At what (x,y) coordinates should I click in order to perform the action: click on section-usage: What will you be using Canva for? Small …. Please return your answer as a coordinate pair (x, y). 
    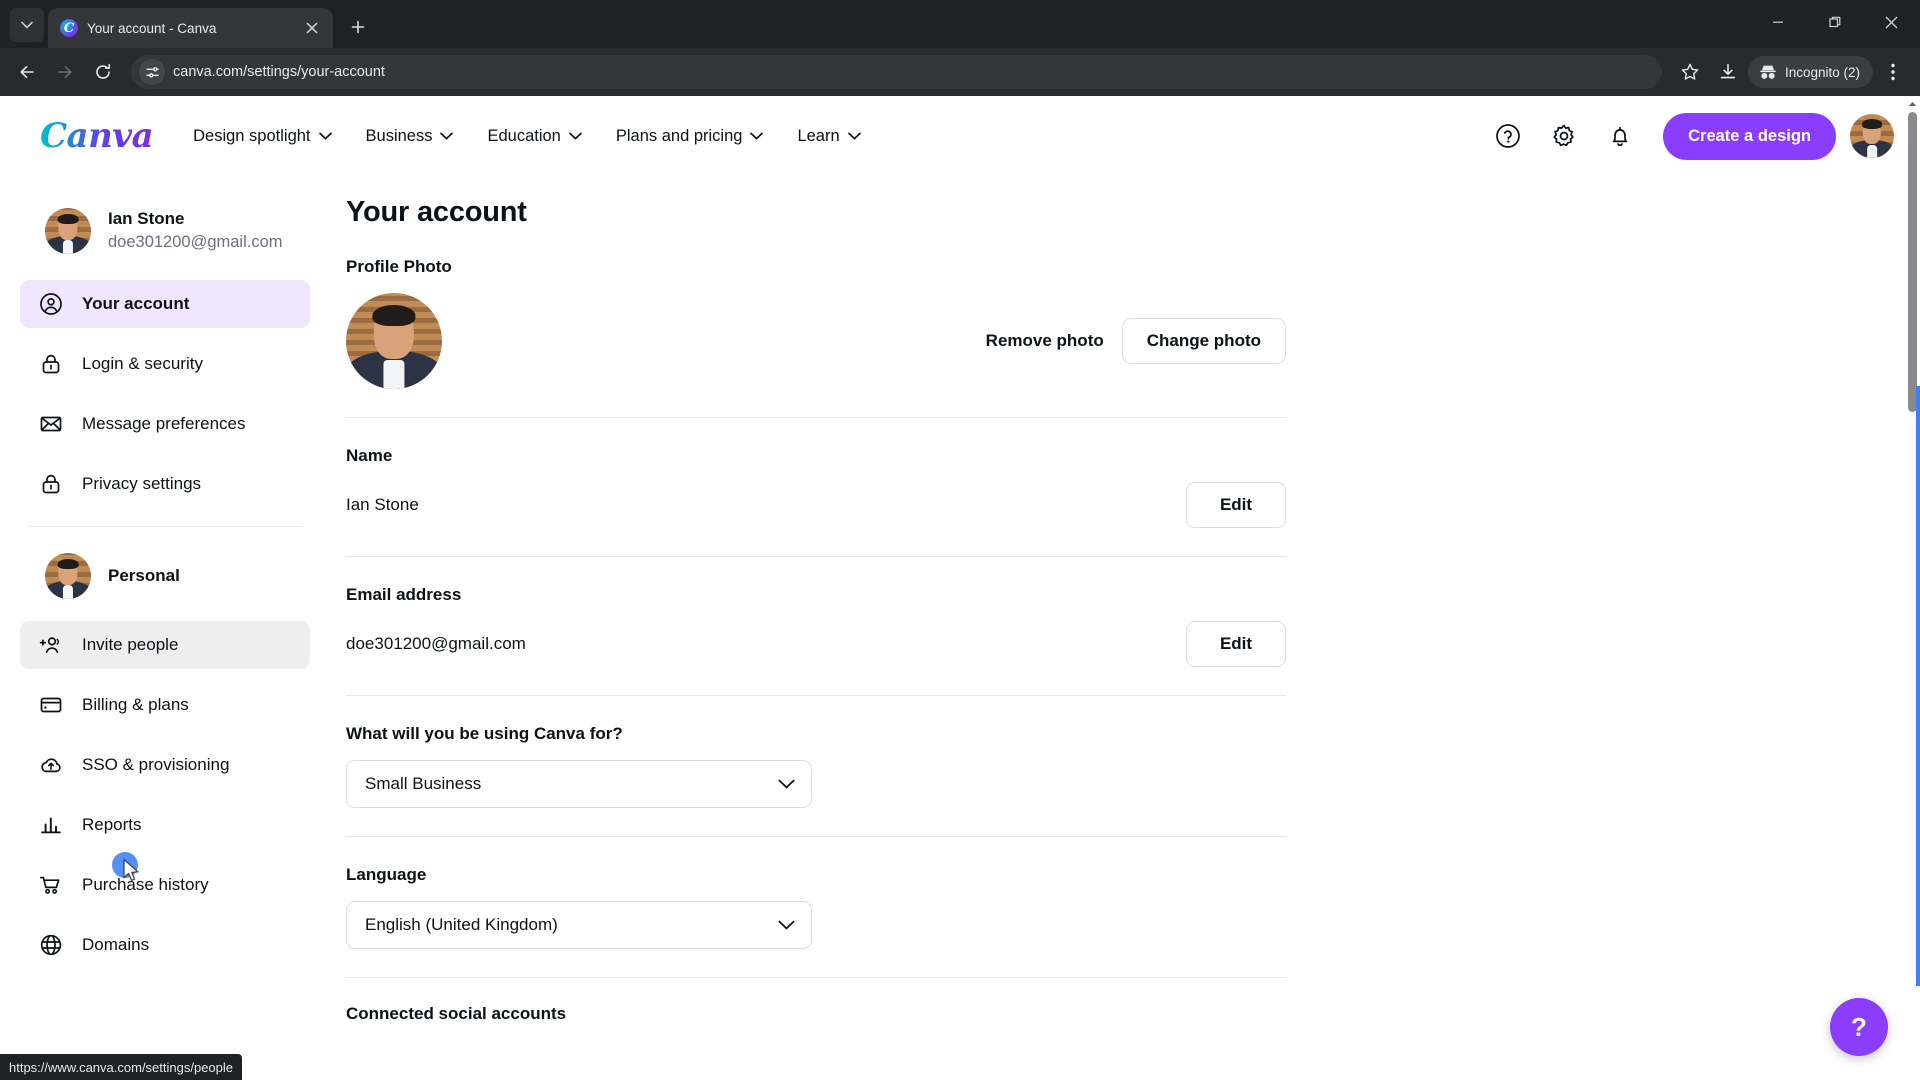
    Looking at the image, I should click on (816, 766).